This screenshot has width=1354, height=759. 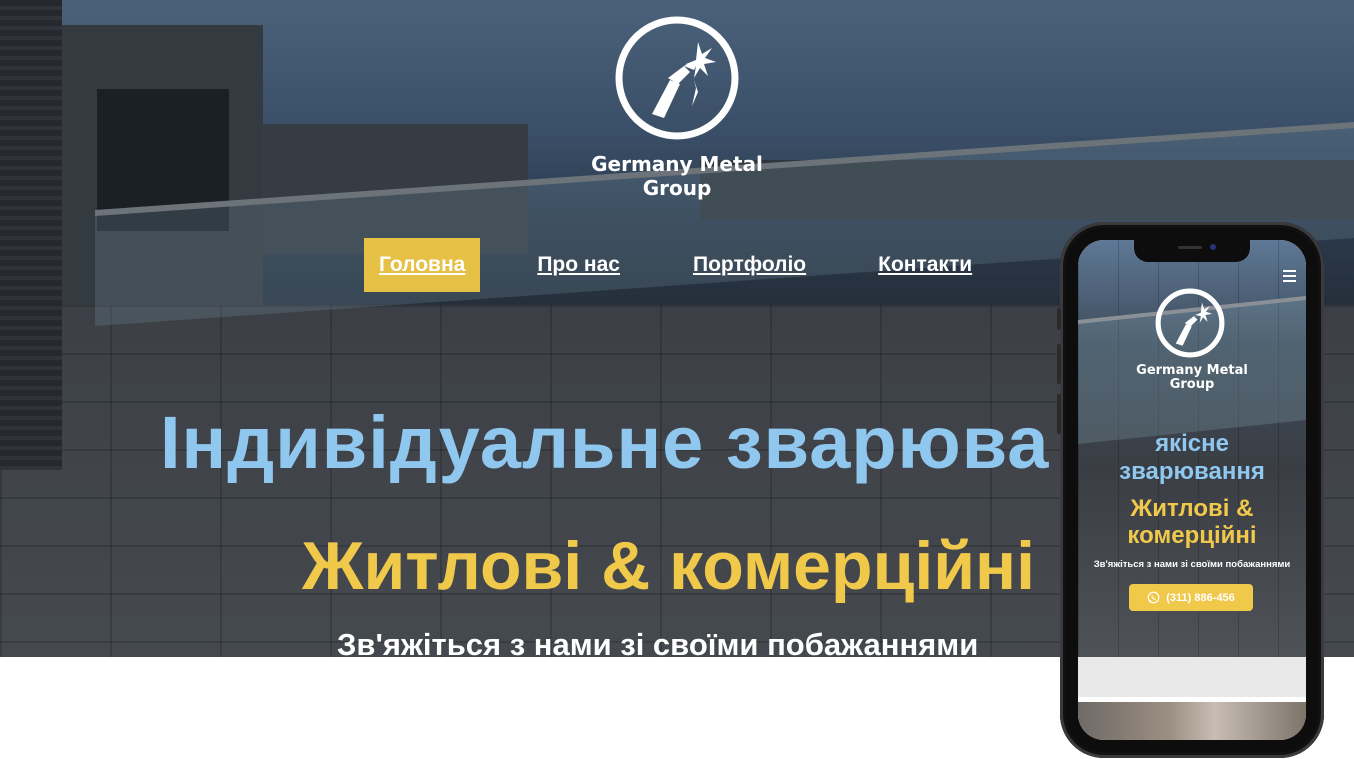 What do you see at coordinates (668, 566) in the screenshot?
I see `hero-subheadline: Житлові & комерційні` at bounding box center [668, 566].